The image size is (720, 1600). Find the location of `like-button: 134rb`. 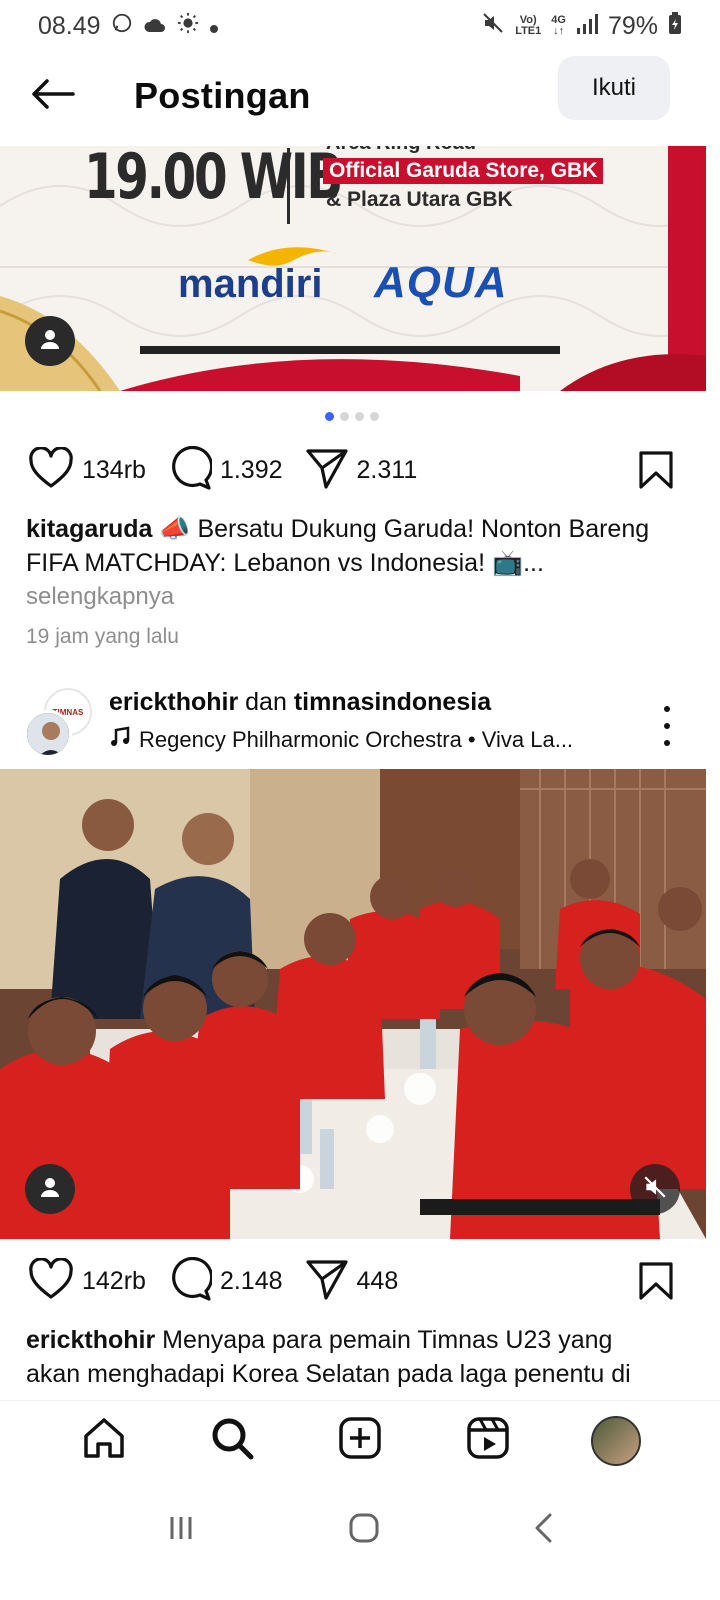

like-button: 134rb is located at coordinates (87, 469).